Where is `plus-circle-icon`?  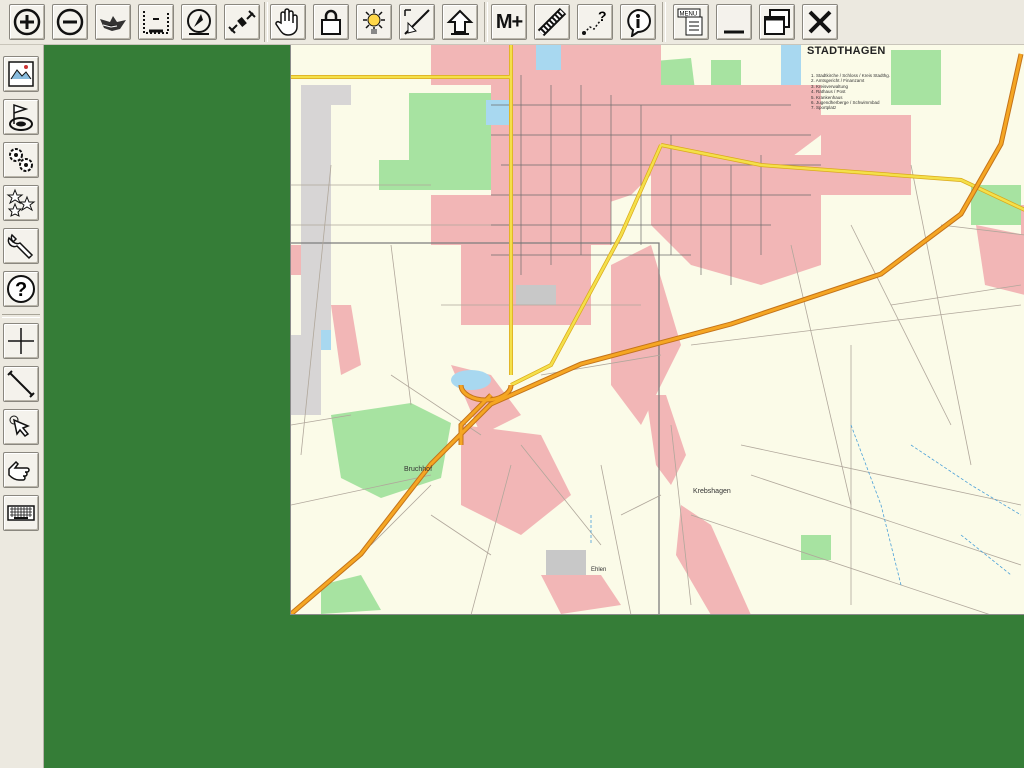
plus-circle-icon is located at coordinates (27, 22).